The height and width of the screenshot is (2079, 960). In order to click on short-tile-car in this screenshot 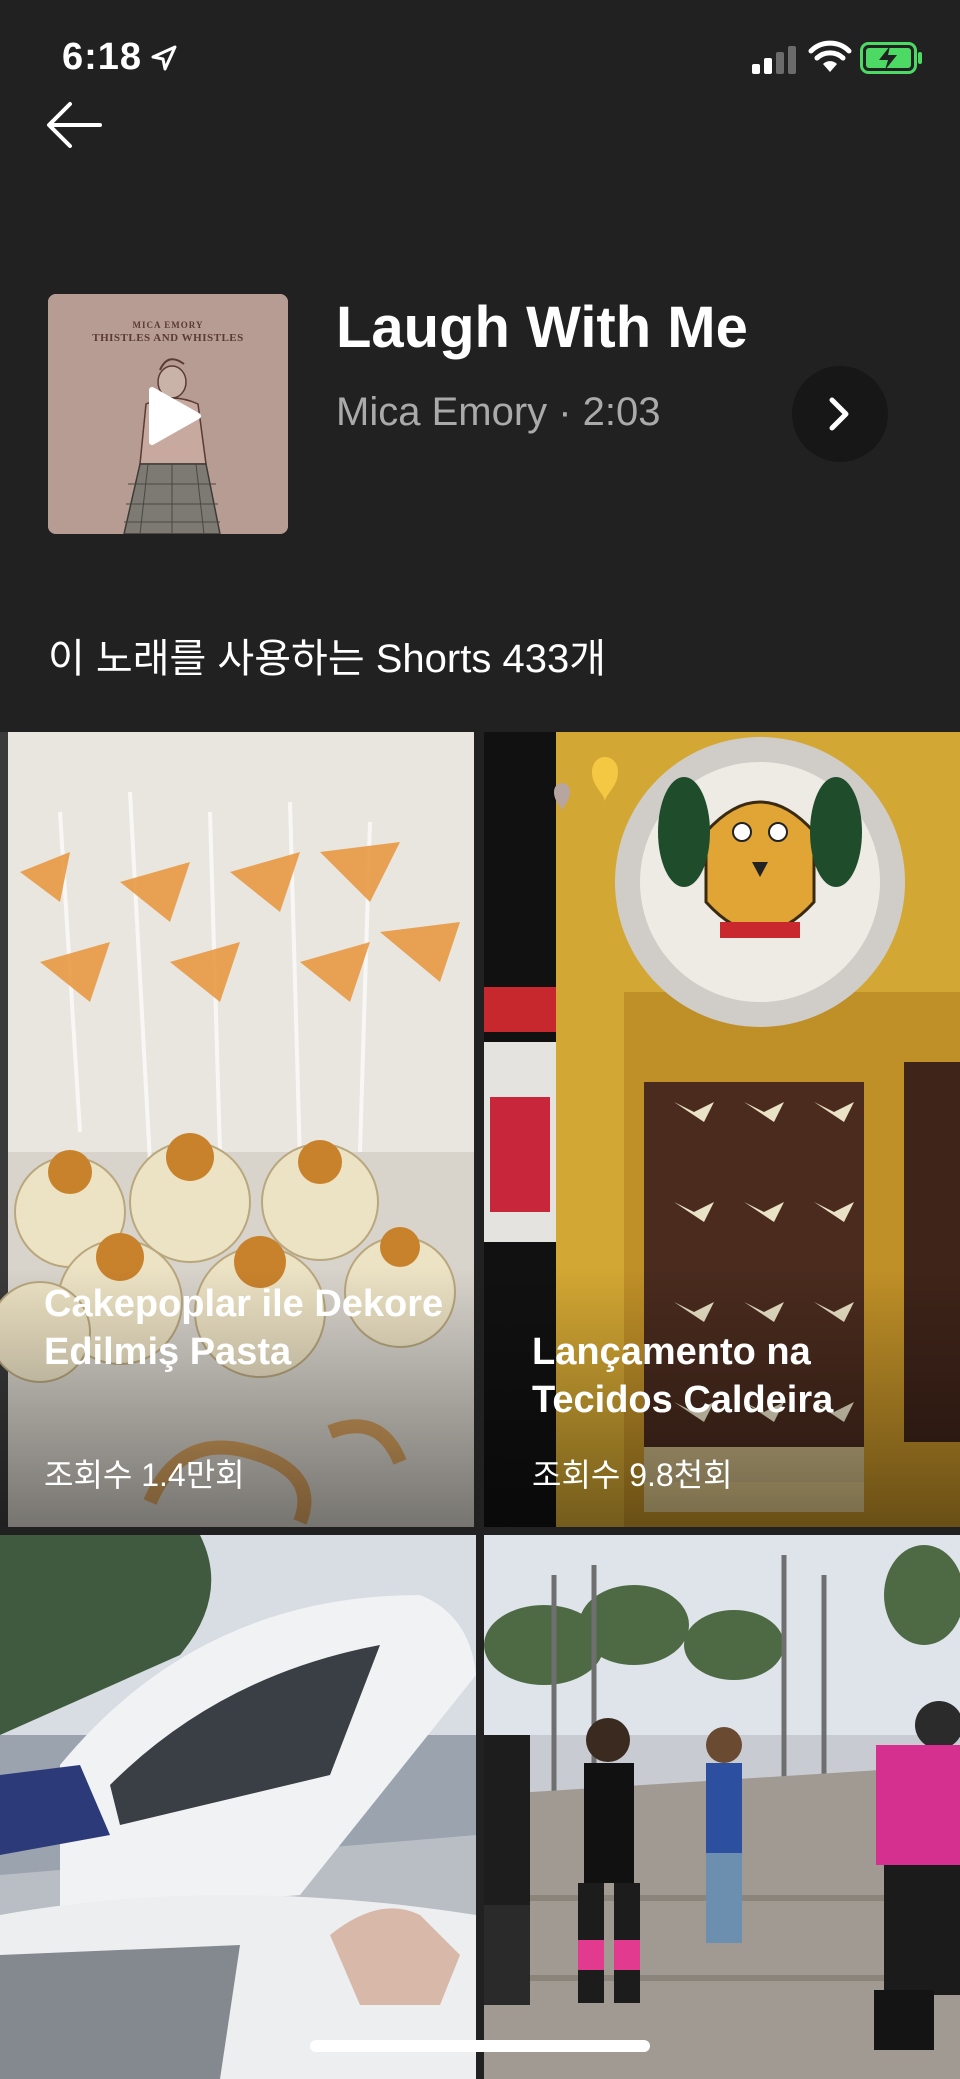, I will do `click(238, 1807)`.